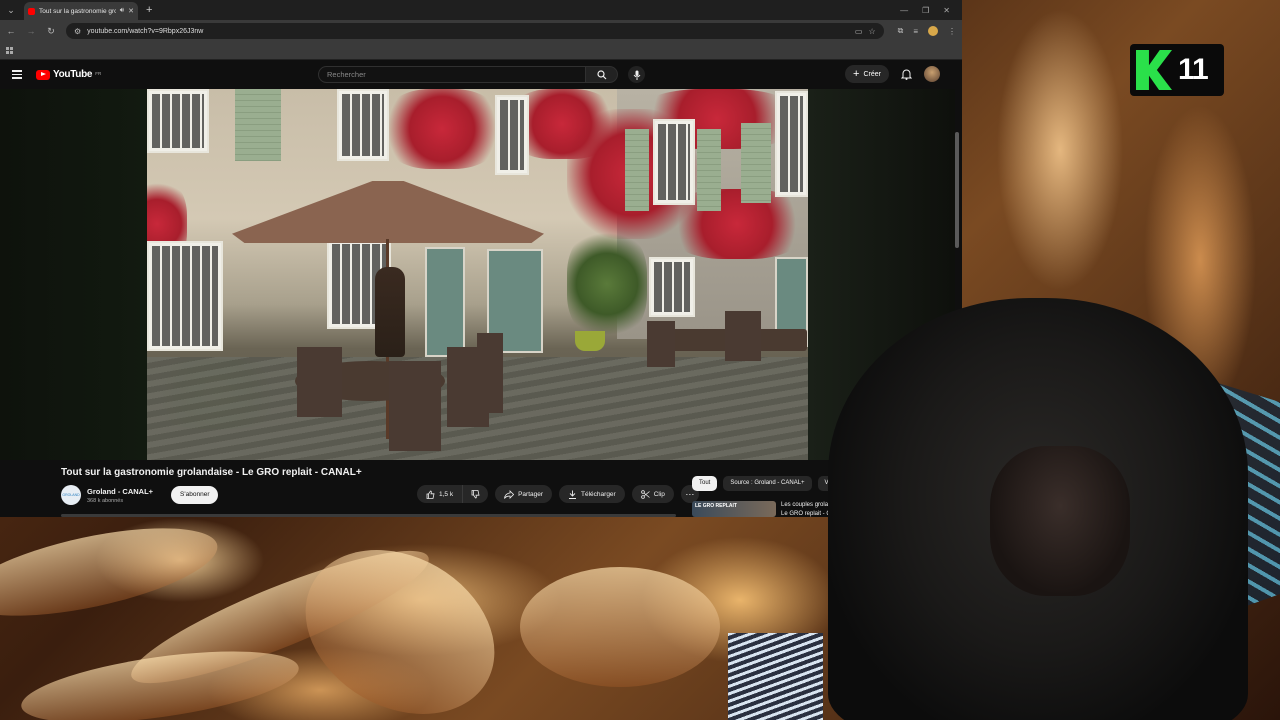  I want to click on plus-icon: +, so click(856, 73).